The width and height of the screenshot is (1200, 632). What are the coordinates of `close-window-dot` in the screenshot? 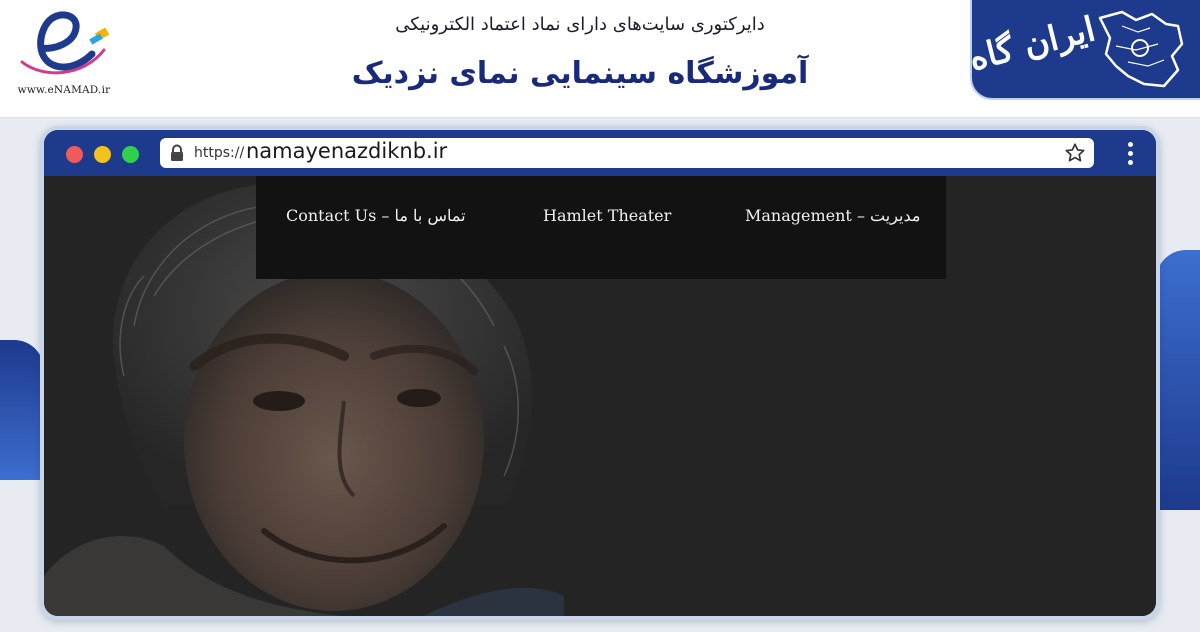 It's located at (74, 154).